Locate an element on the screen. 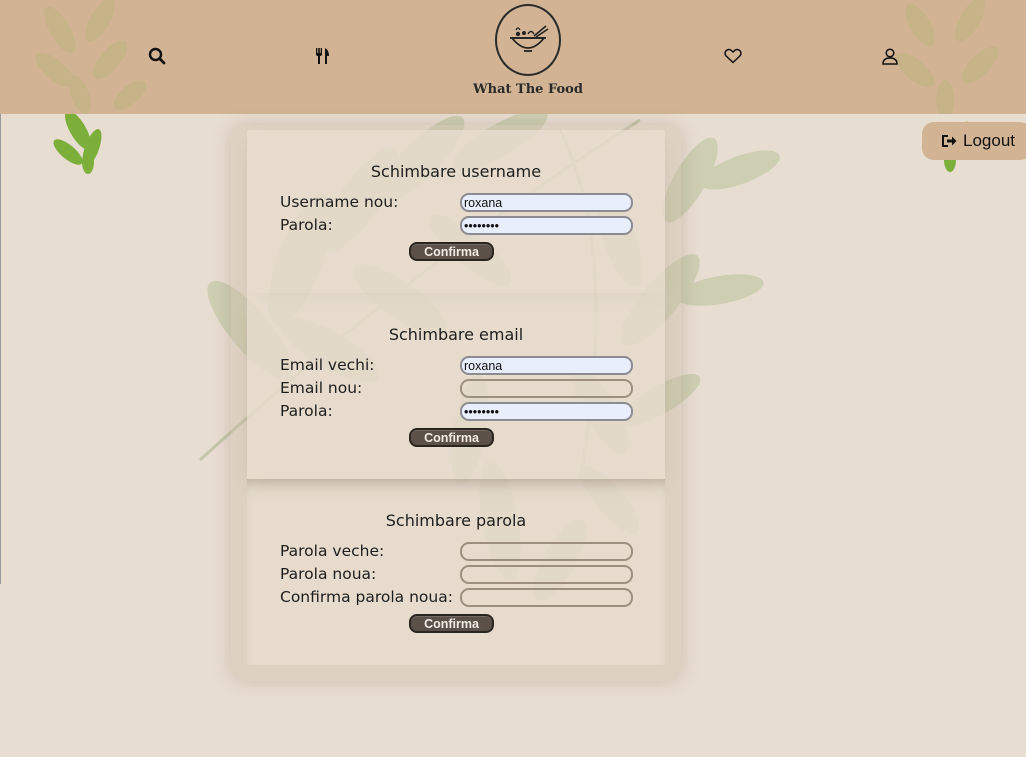 This screenshot has height=757, width=1026. new-password-label: Parola noua: is located at coordinates (328, 574).